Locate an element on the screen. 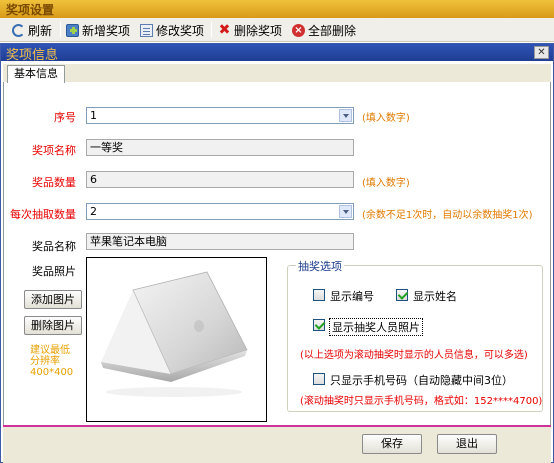 The image size is (554, 463). laptop-image is located at coordinates (174, 334).